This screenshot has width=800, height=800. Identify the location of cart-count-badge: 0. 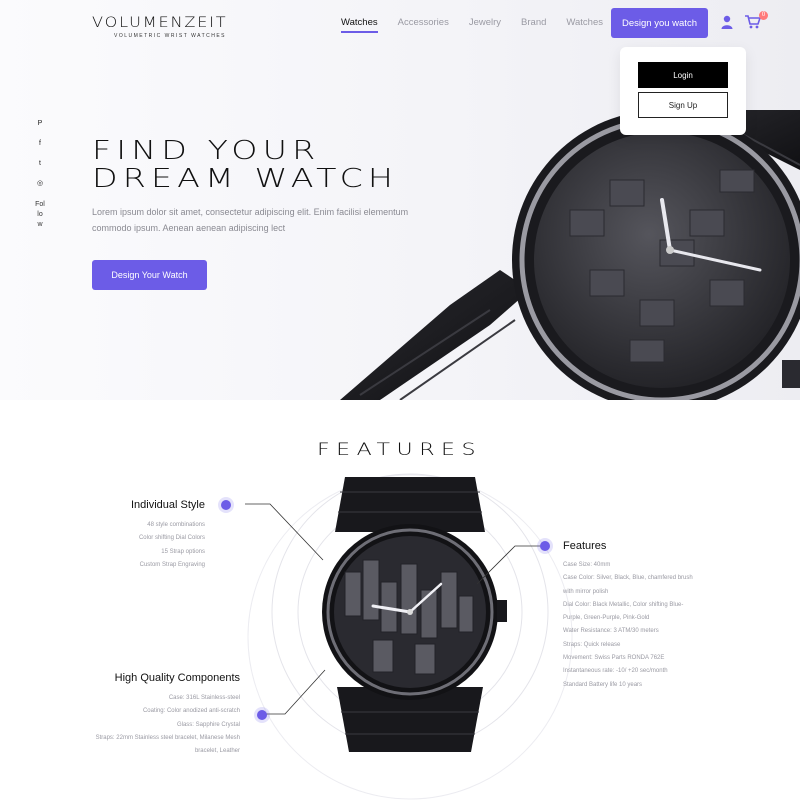
(763, 15).